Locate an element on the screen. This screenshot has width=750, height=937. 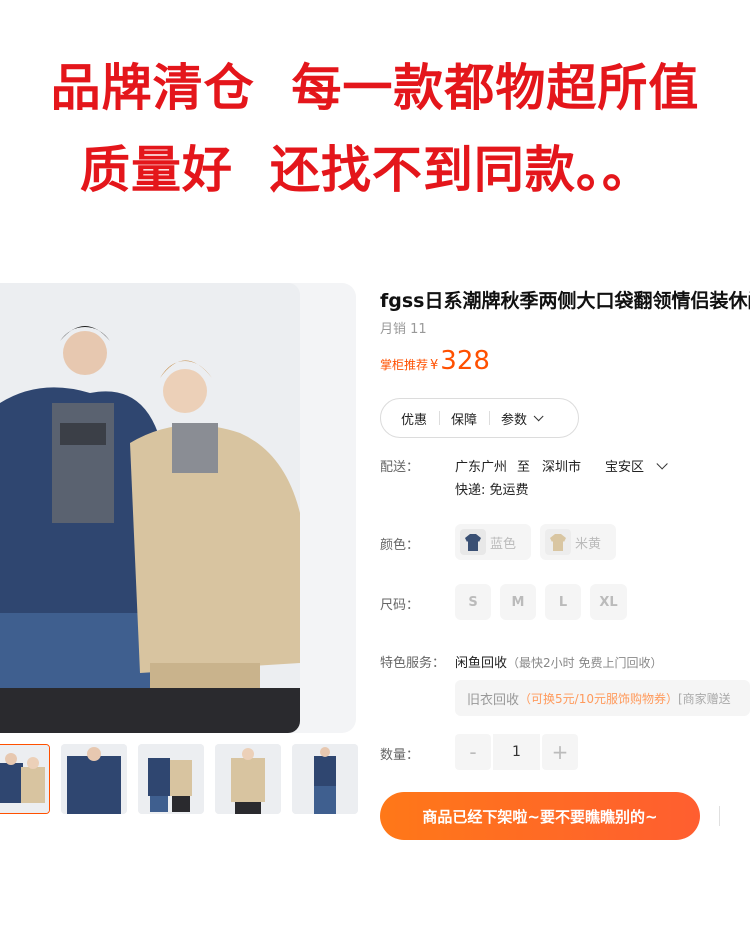
quantity-label: 数量： is located at coordinates (400, 755).